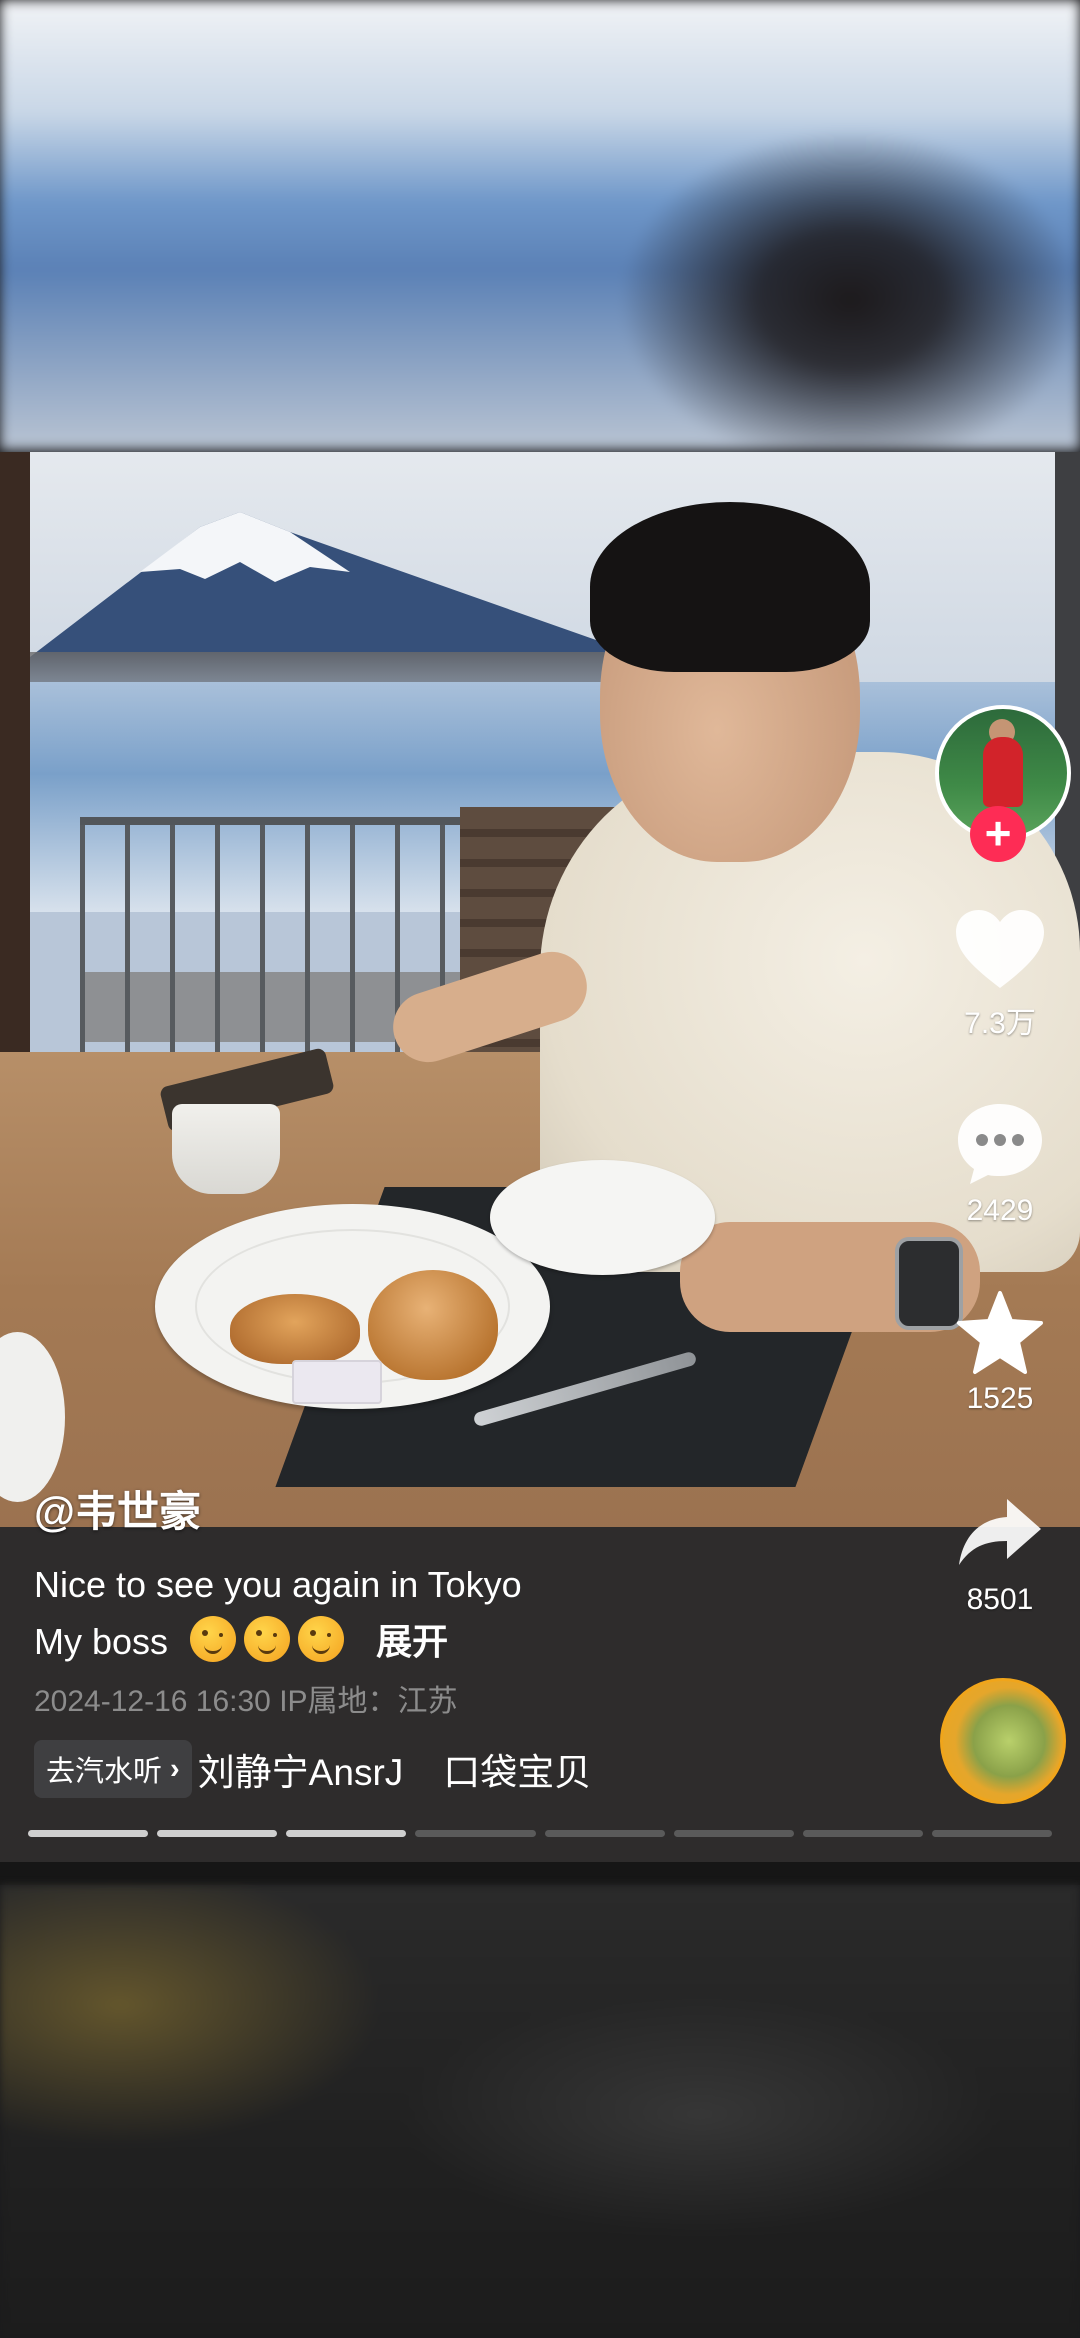 This screenshot has width=1080, height=2338. I want to click on favorite-count: 1525, so click(1000, 1398).